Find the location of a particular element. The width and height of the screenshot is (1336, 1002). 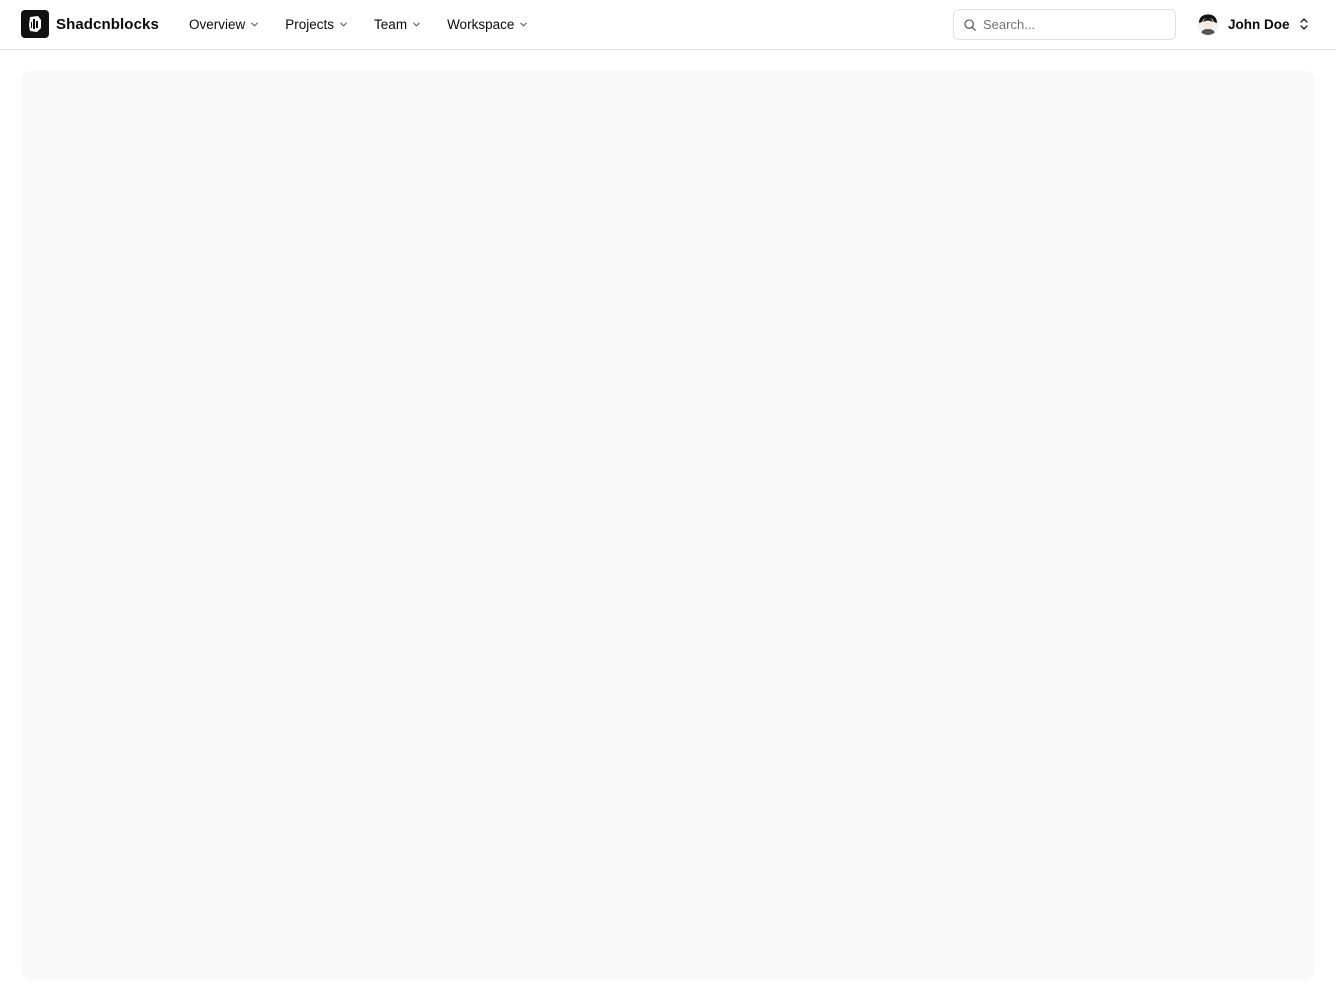

nav-item-workspace: Workspace is located at coordinates (487, 24).